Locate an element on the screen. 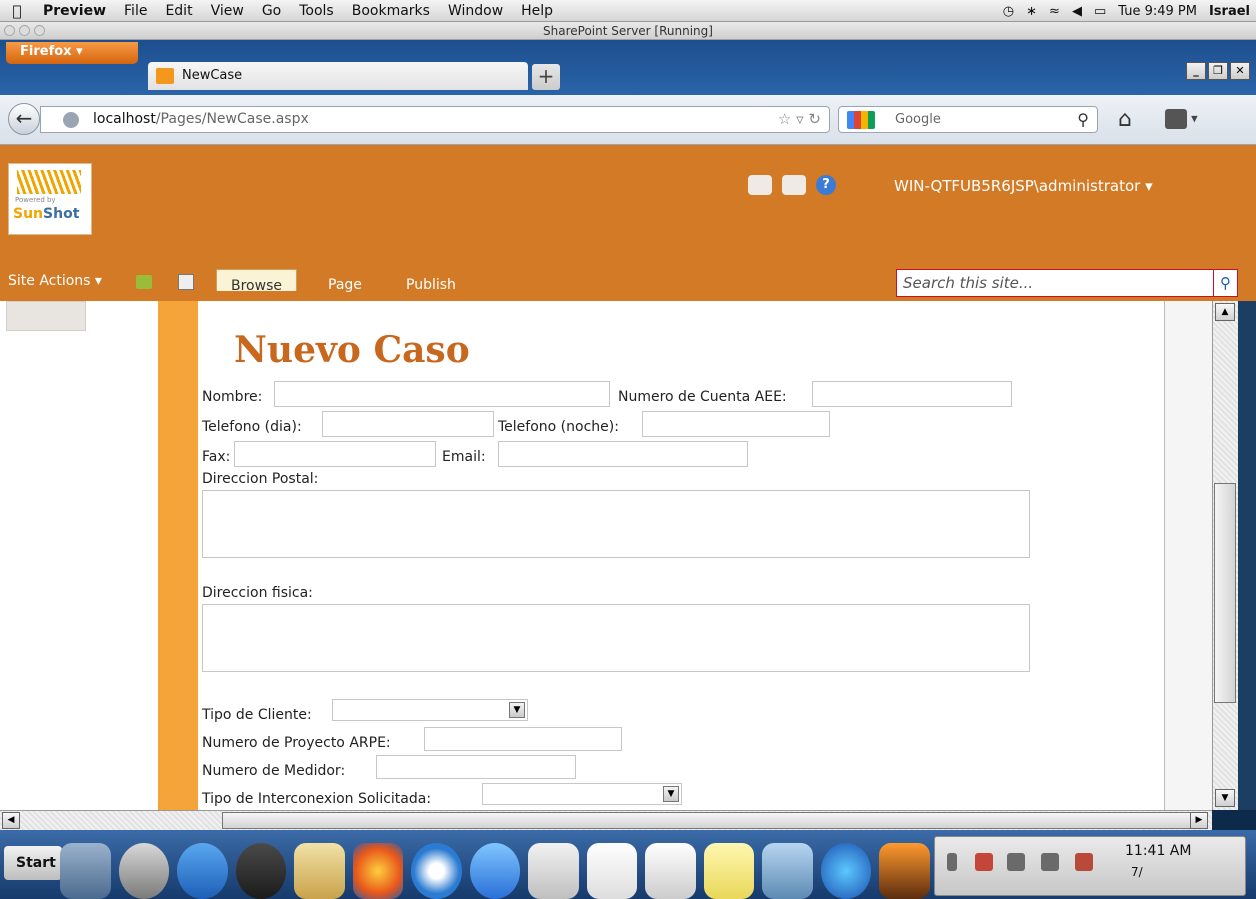 The height and width of the screenshot is (899, 1256). search-engine-box: Google ⚲ is located at coordinates (968, 119).